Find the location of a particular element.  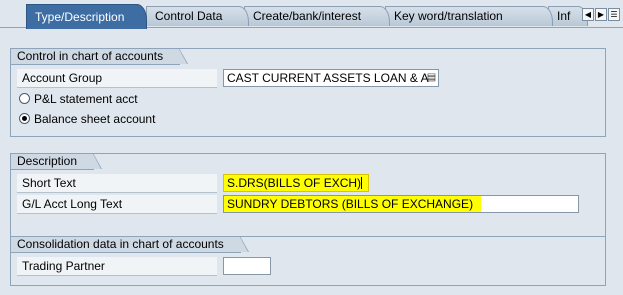

tab-control-data: Control Data is located at coordinates (197, 16).